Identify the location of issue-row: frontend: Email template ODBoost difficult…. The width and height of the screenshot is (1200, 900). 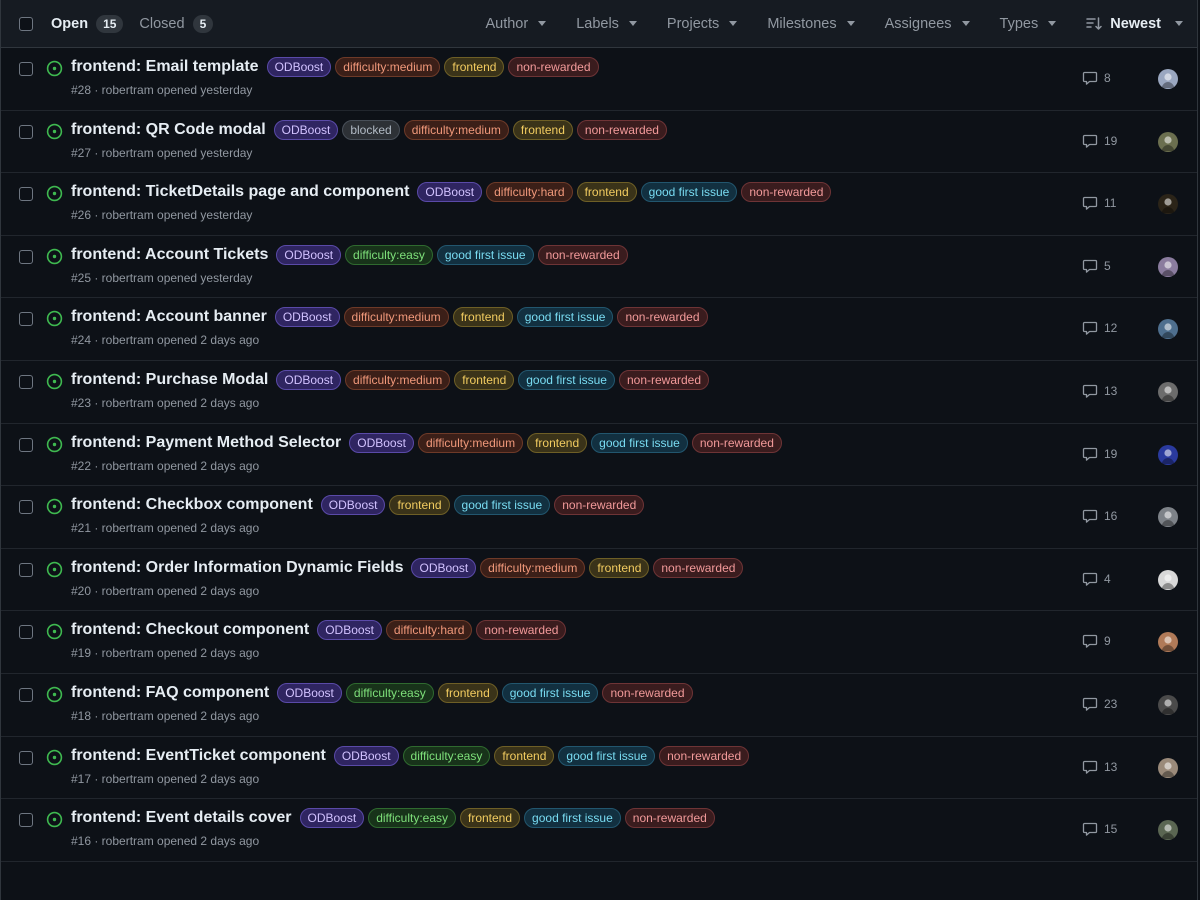
(599, 79).